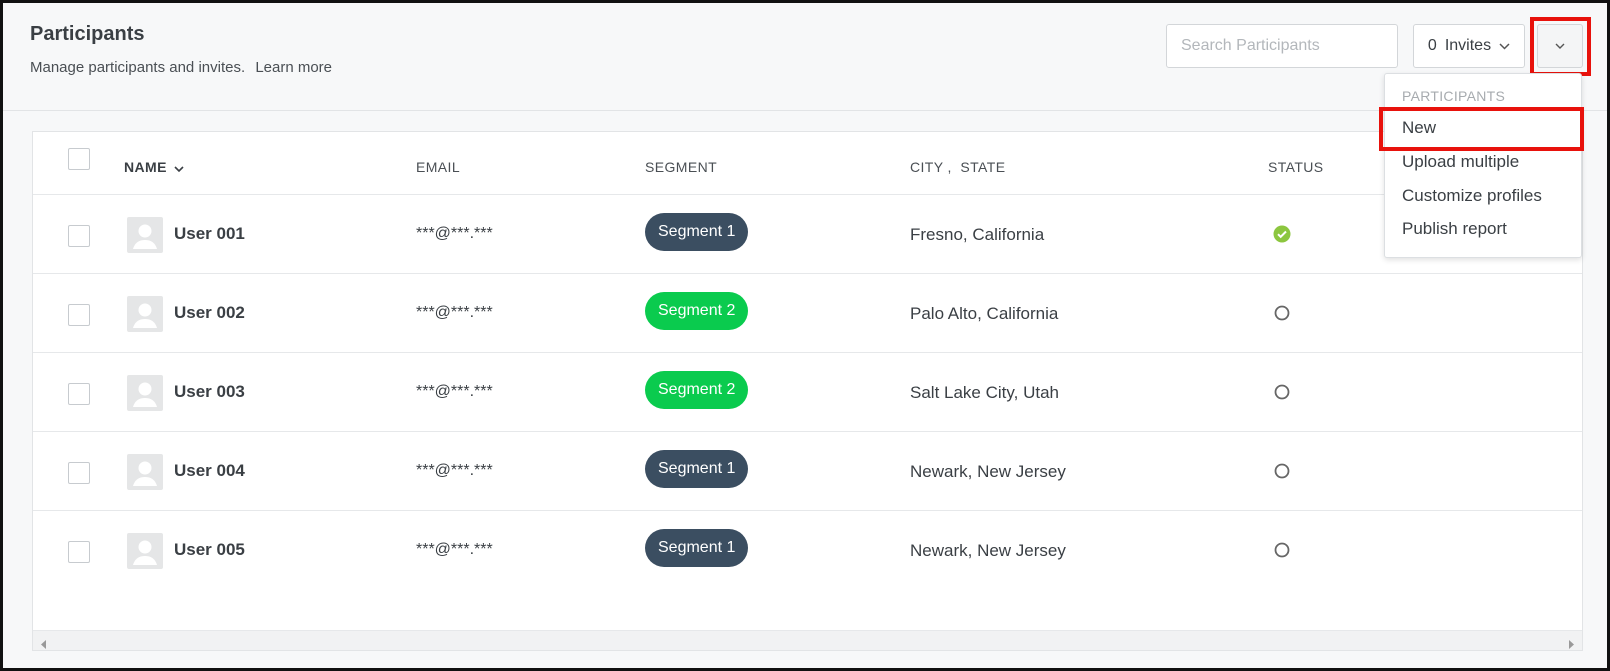 Image resolution: width=1610 pixels, height=671 pixels. Describe the element at coordinates (1454, 229) in the screenshot. I see `menu-item-publish-report: Publish report` at that location.